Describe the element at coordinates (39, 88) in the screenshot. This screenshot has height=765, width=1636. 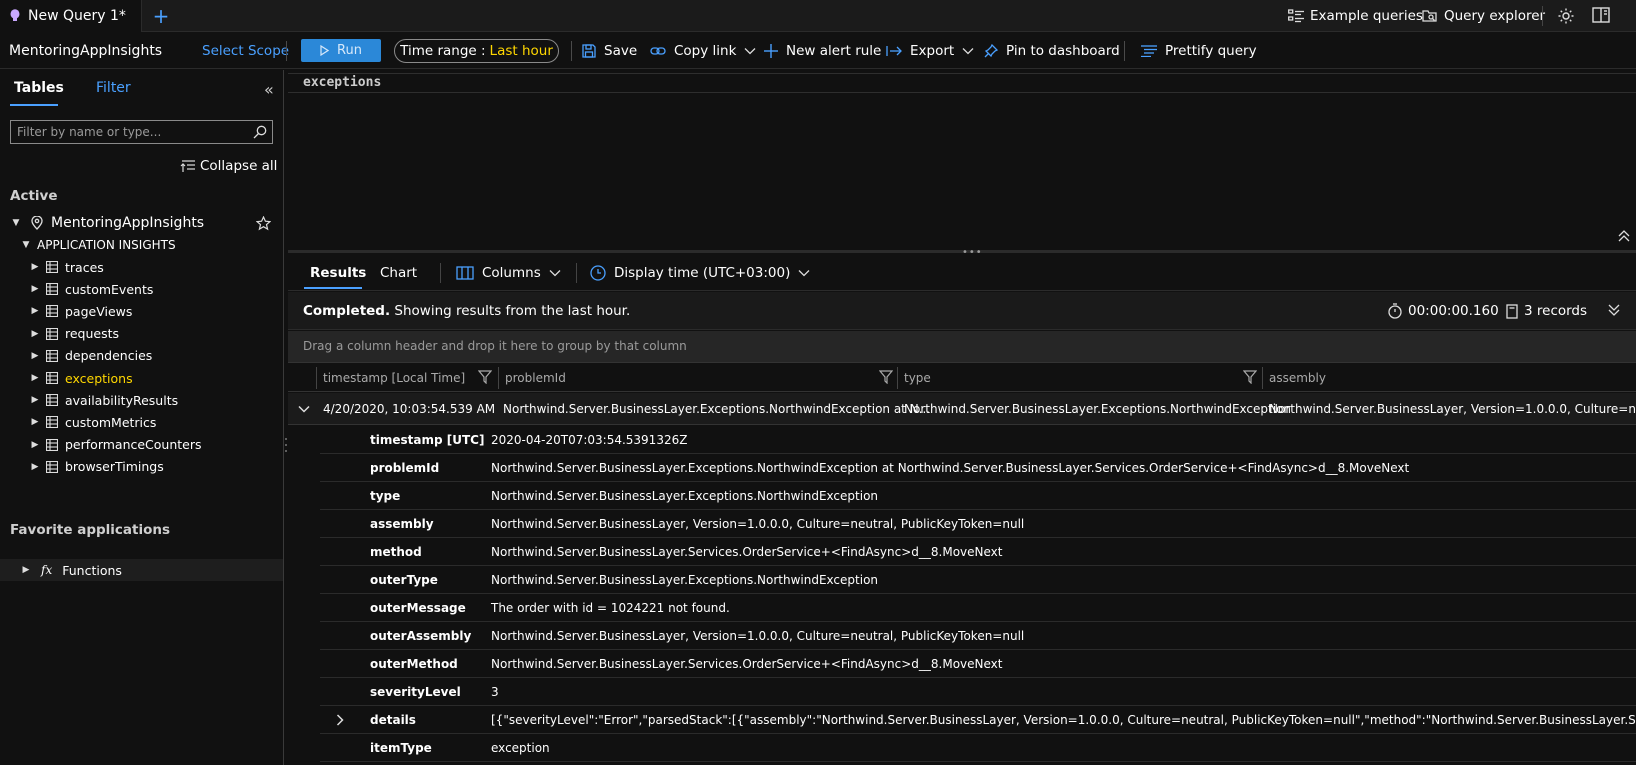
I see `tab-tables: Tables` at that location.